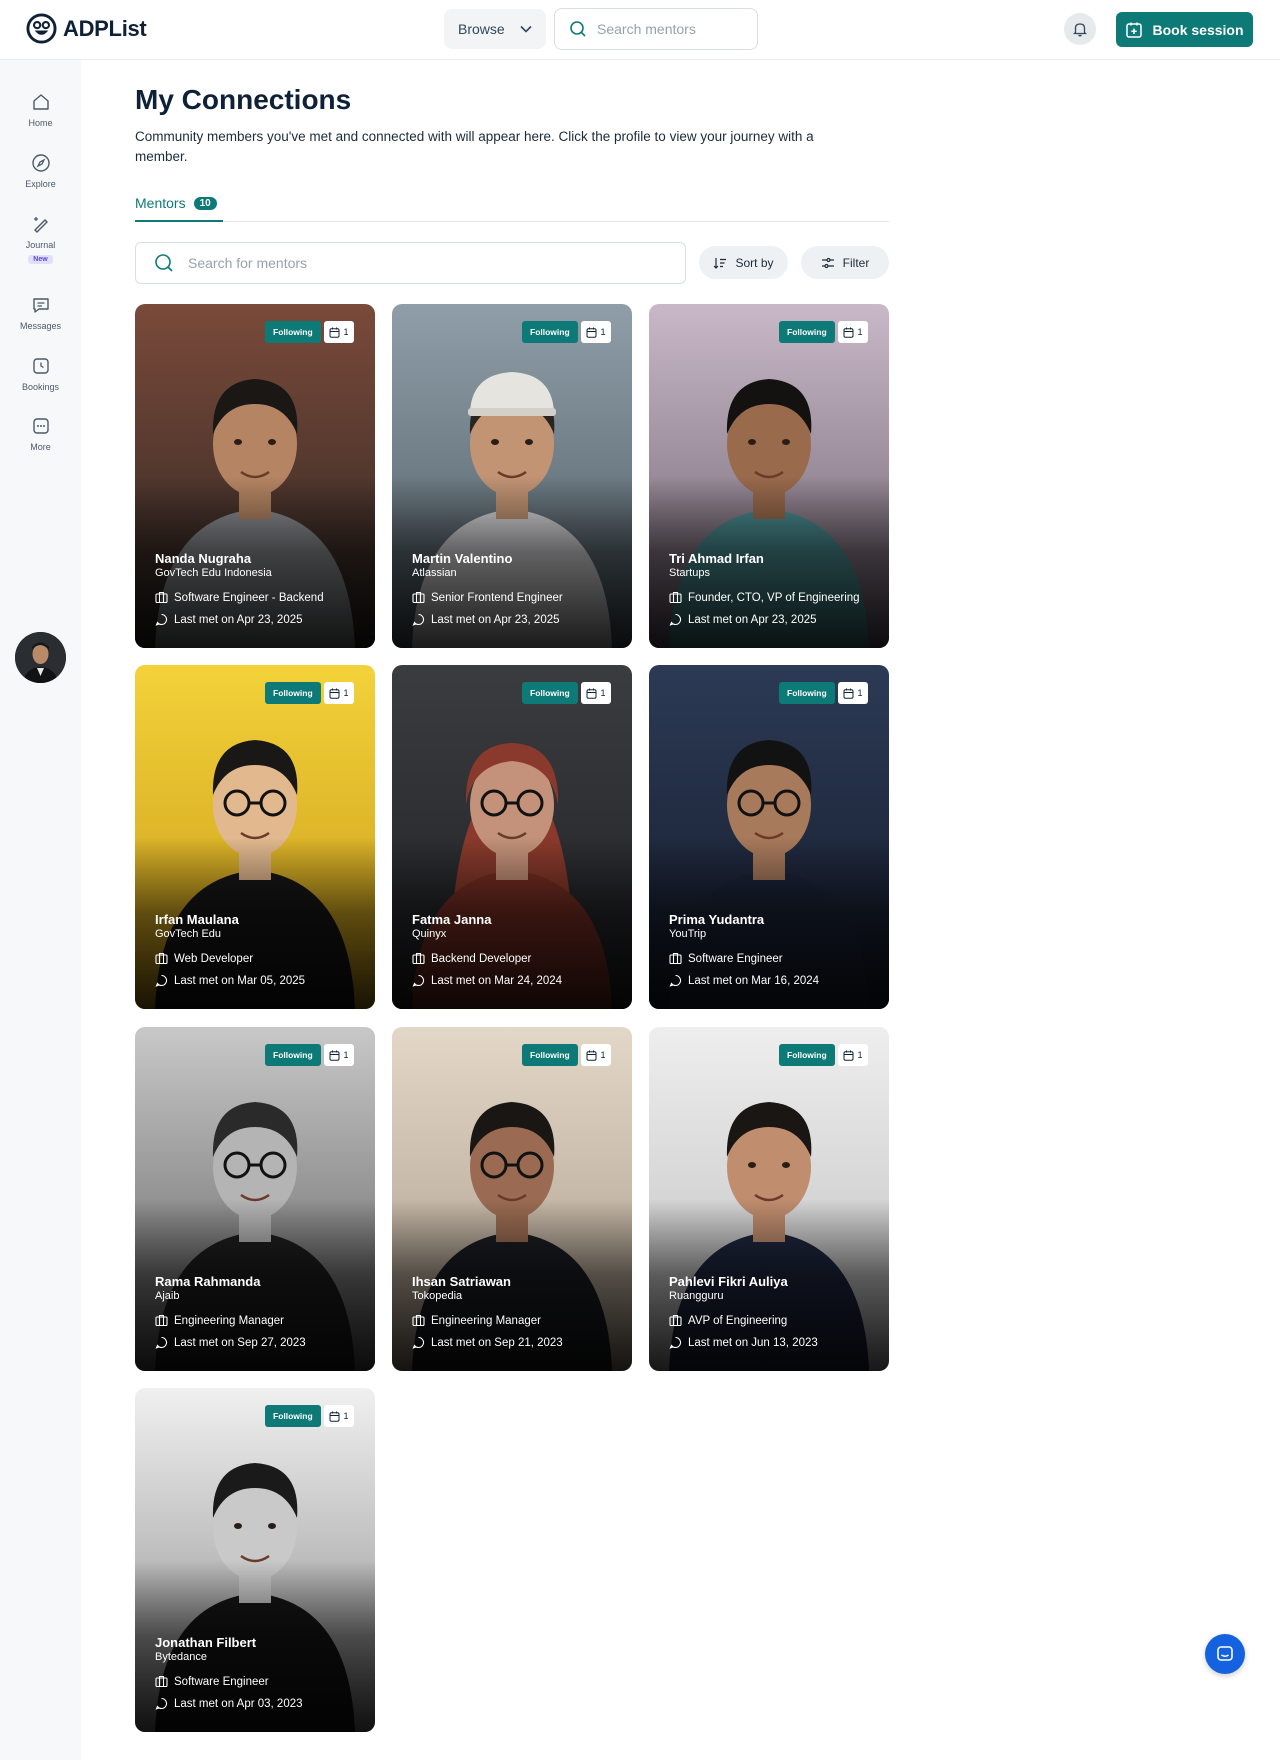  Describe the element at coordinates (720, 263) in the screenshot. I see `sort-icon` at that location.